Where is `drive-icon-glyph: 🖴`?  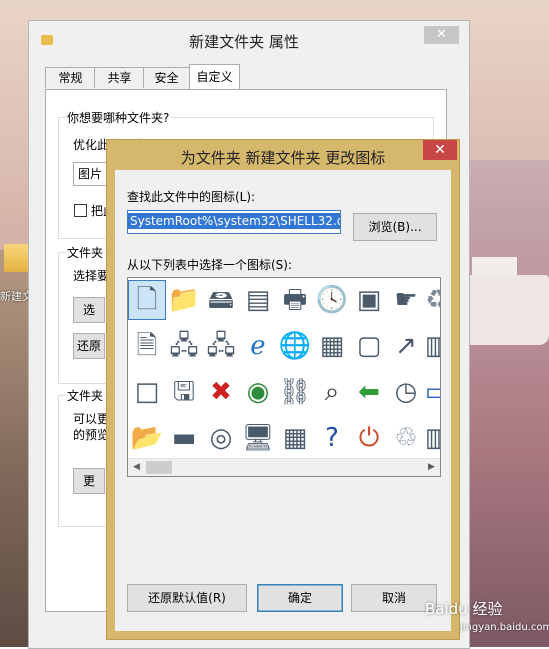 drive-icon-glyph: 🖴 is located at coordinates (221, 300).